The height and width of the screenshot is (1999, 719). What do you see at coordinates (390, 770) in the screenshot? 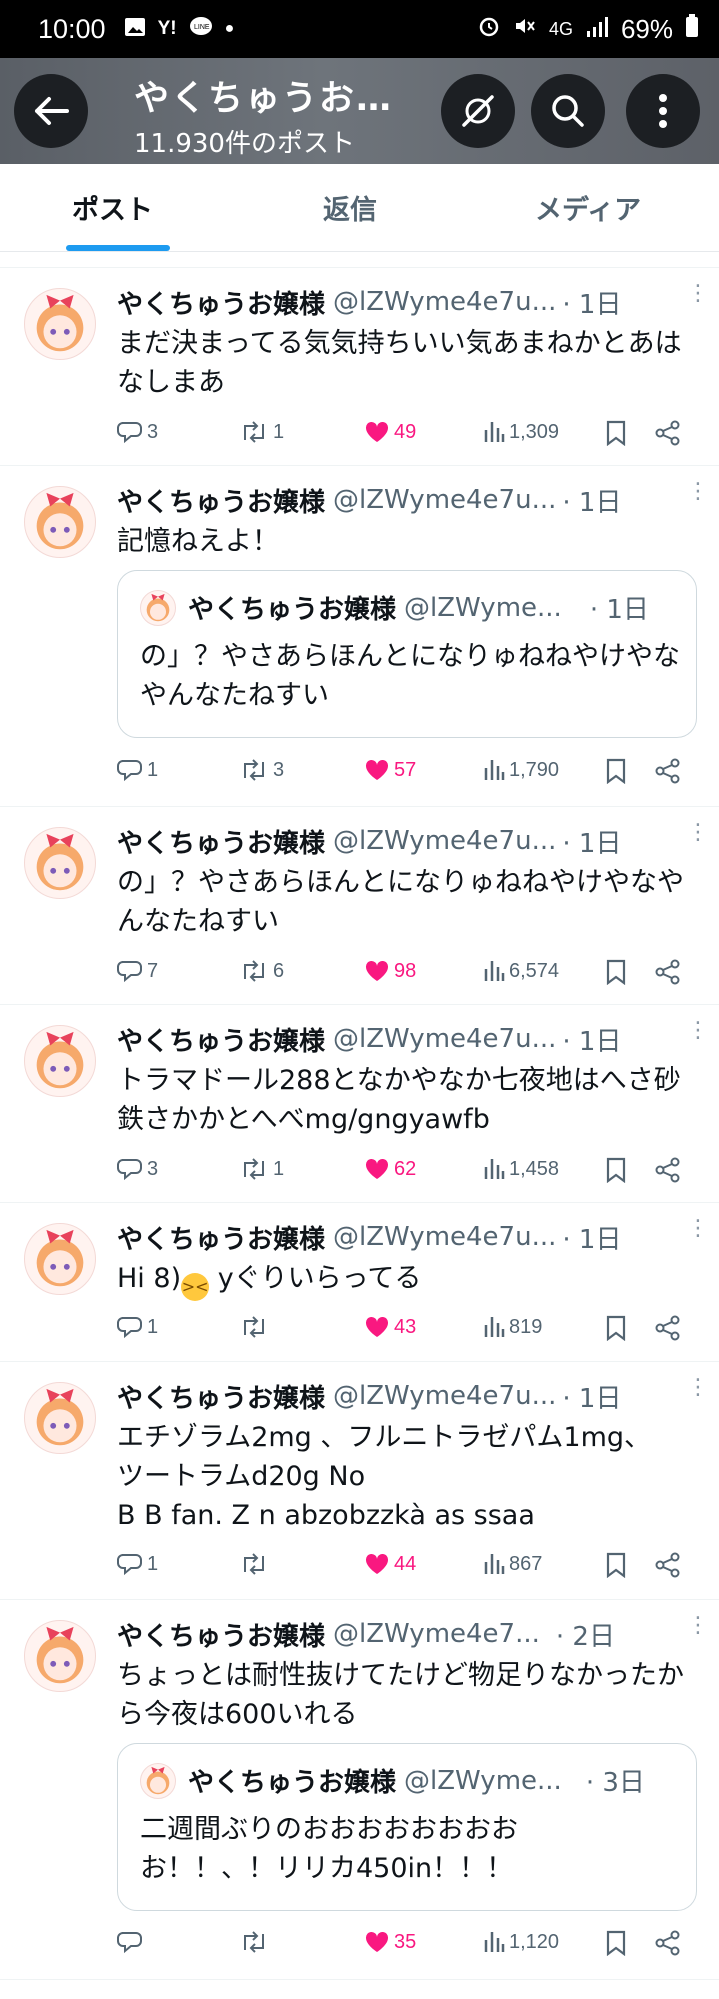
I see `like-button: 57` at bounding box center [390, 770].